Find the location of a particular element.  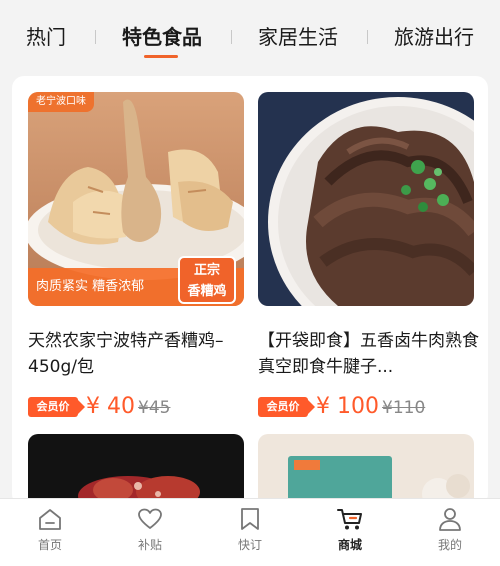

bookmark-icon is located at coordinates (250, 519).